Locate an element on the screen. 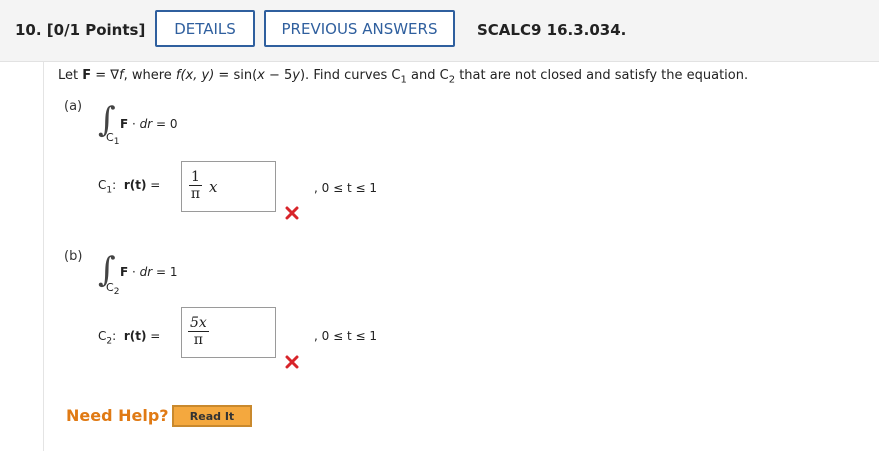 The width and height of the screenshot is (879, 451). answer-variable-a: x is located at coordinates (213, 187).